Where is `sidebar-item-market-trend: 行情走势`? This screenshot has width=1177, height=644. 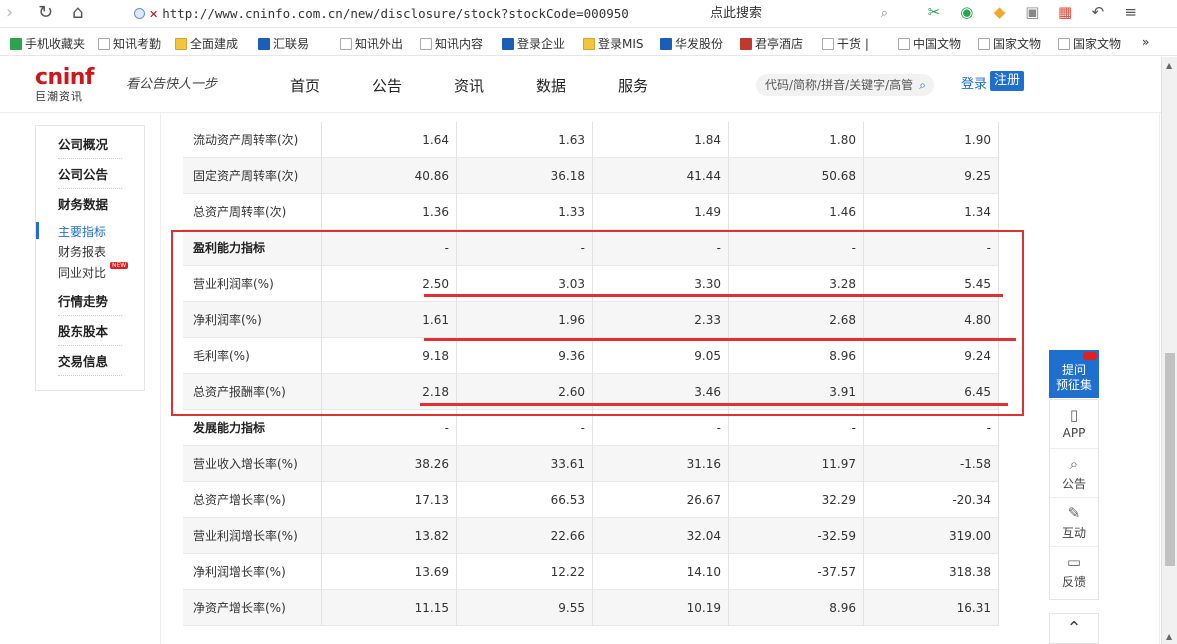
sidebar-item-market-trend: 行情走势 is located at coordinates (90, 303).